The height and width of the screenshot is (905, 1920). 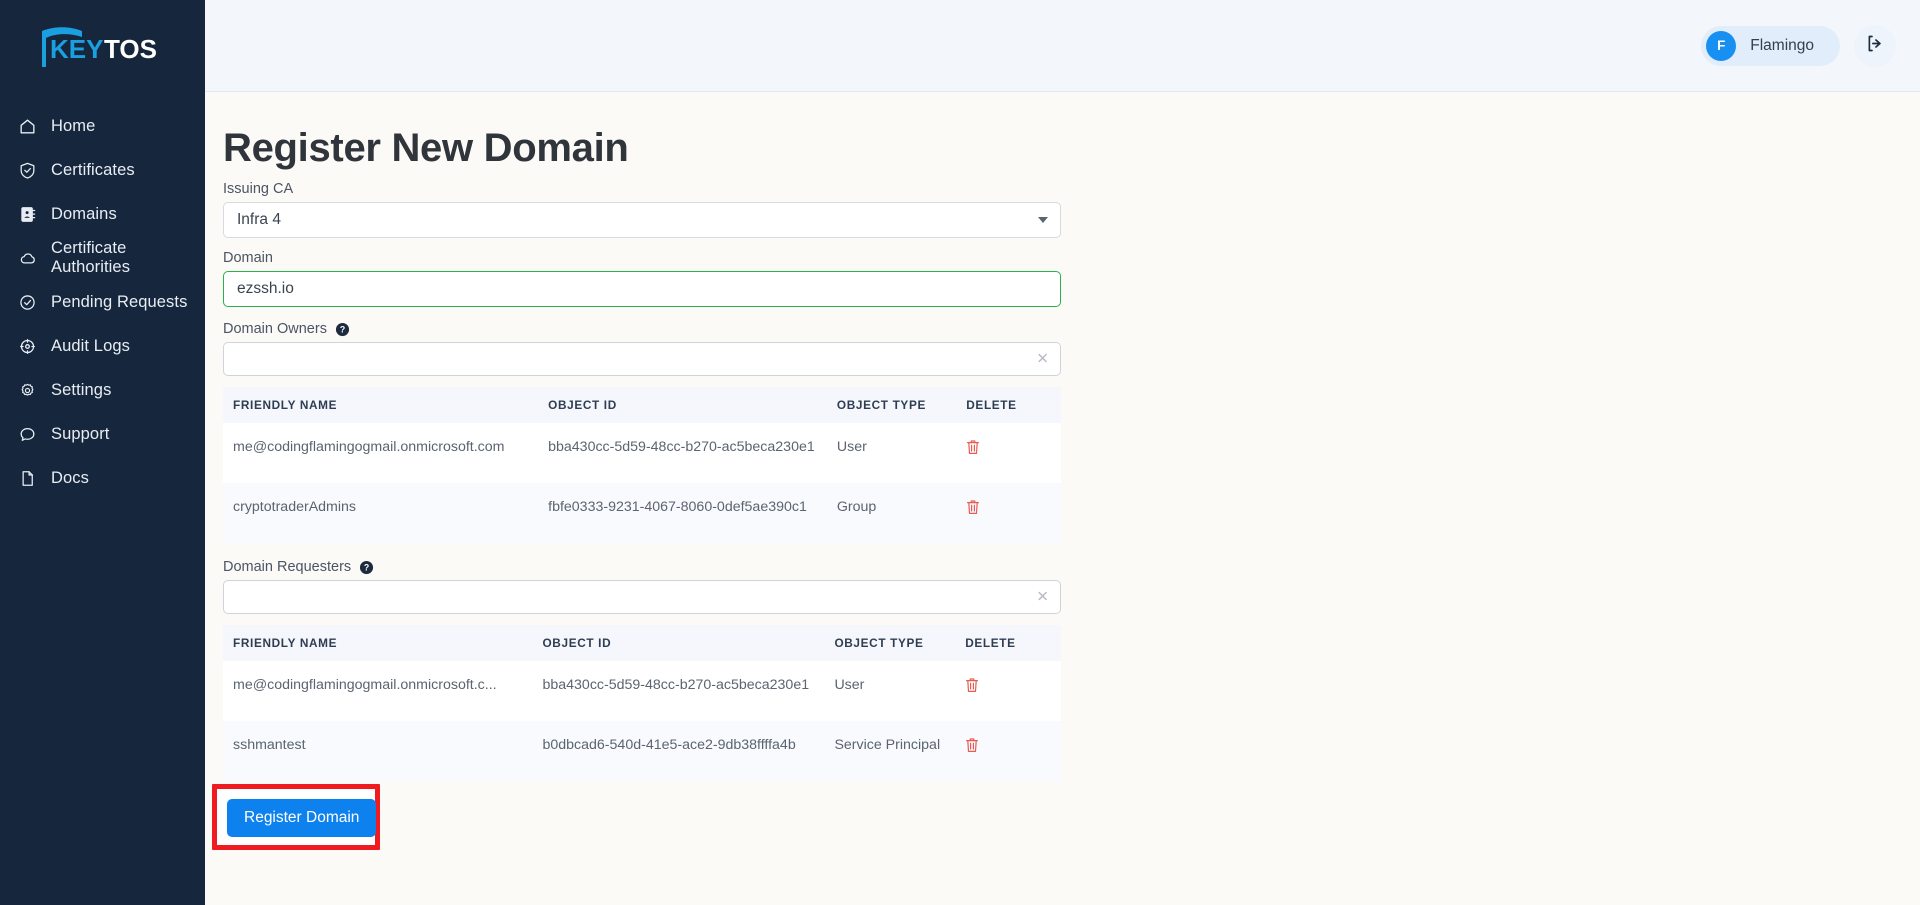 What do you see at coordinates (73, 125) in the screenshot?
I see `sidebar-item-label: Home` at bounding box center [73, 125].